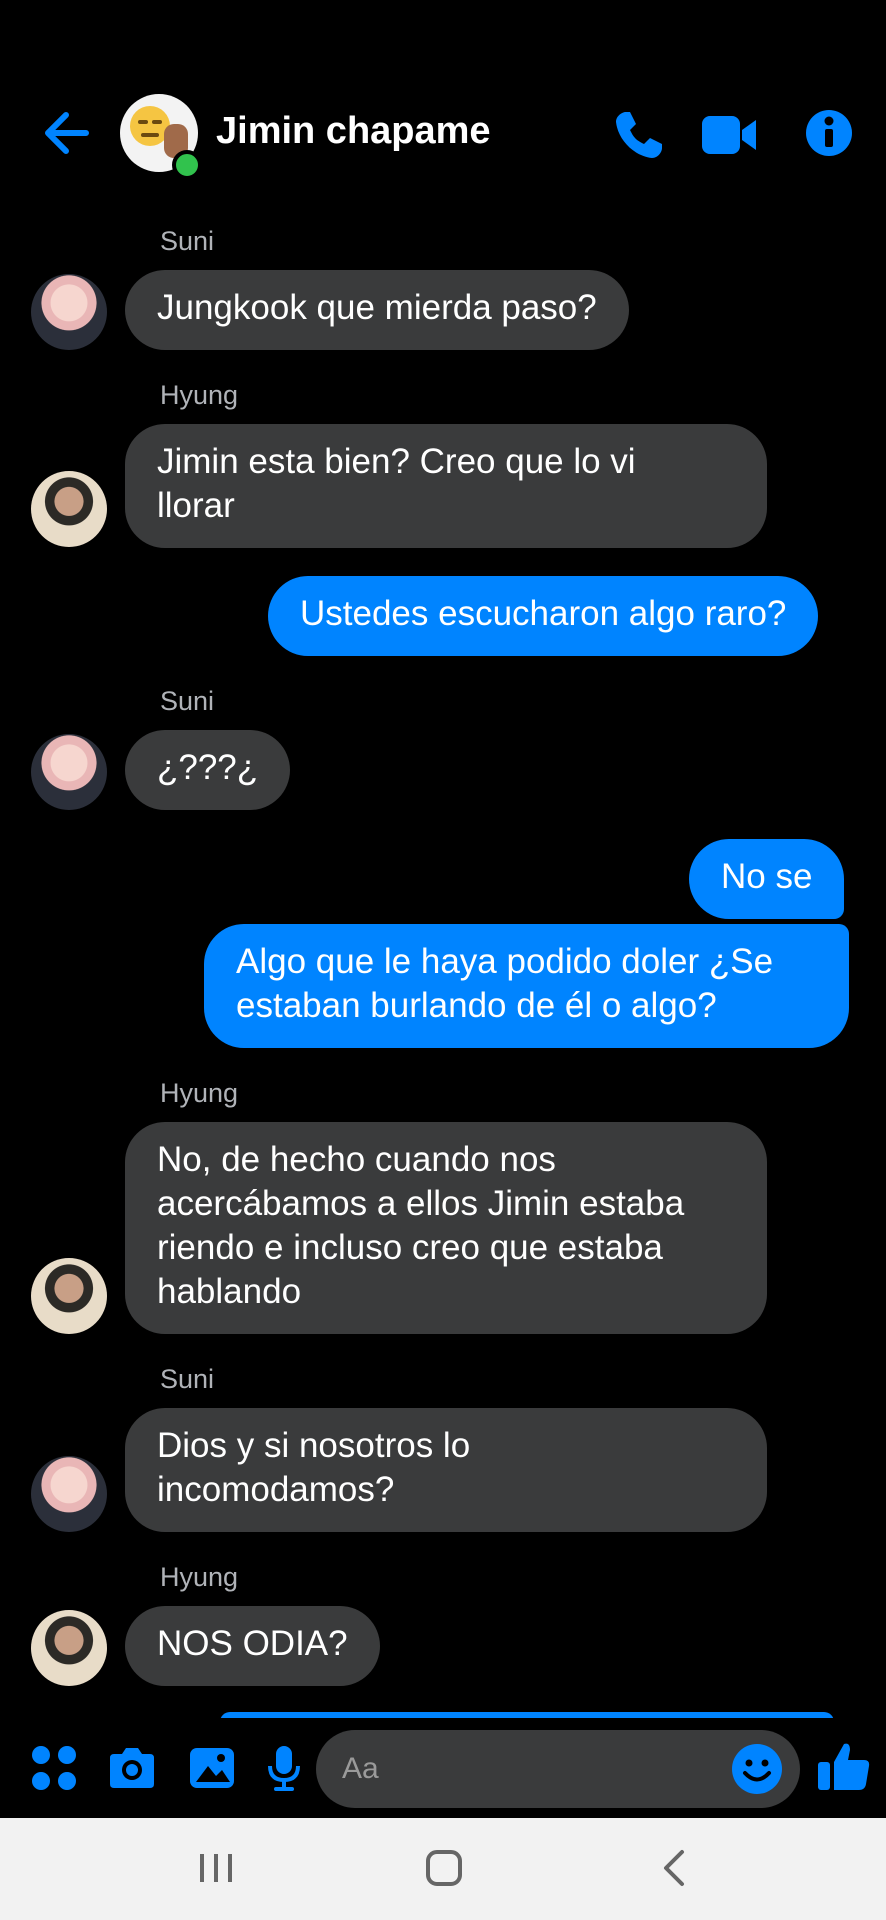 The height and width of the screenshot is (1920, 886). I want to click on back-icon, so click(674, 1868).